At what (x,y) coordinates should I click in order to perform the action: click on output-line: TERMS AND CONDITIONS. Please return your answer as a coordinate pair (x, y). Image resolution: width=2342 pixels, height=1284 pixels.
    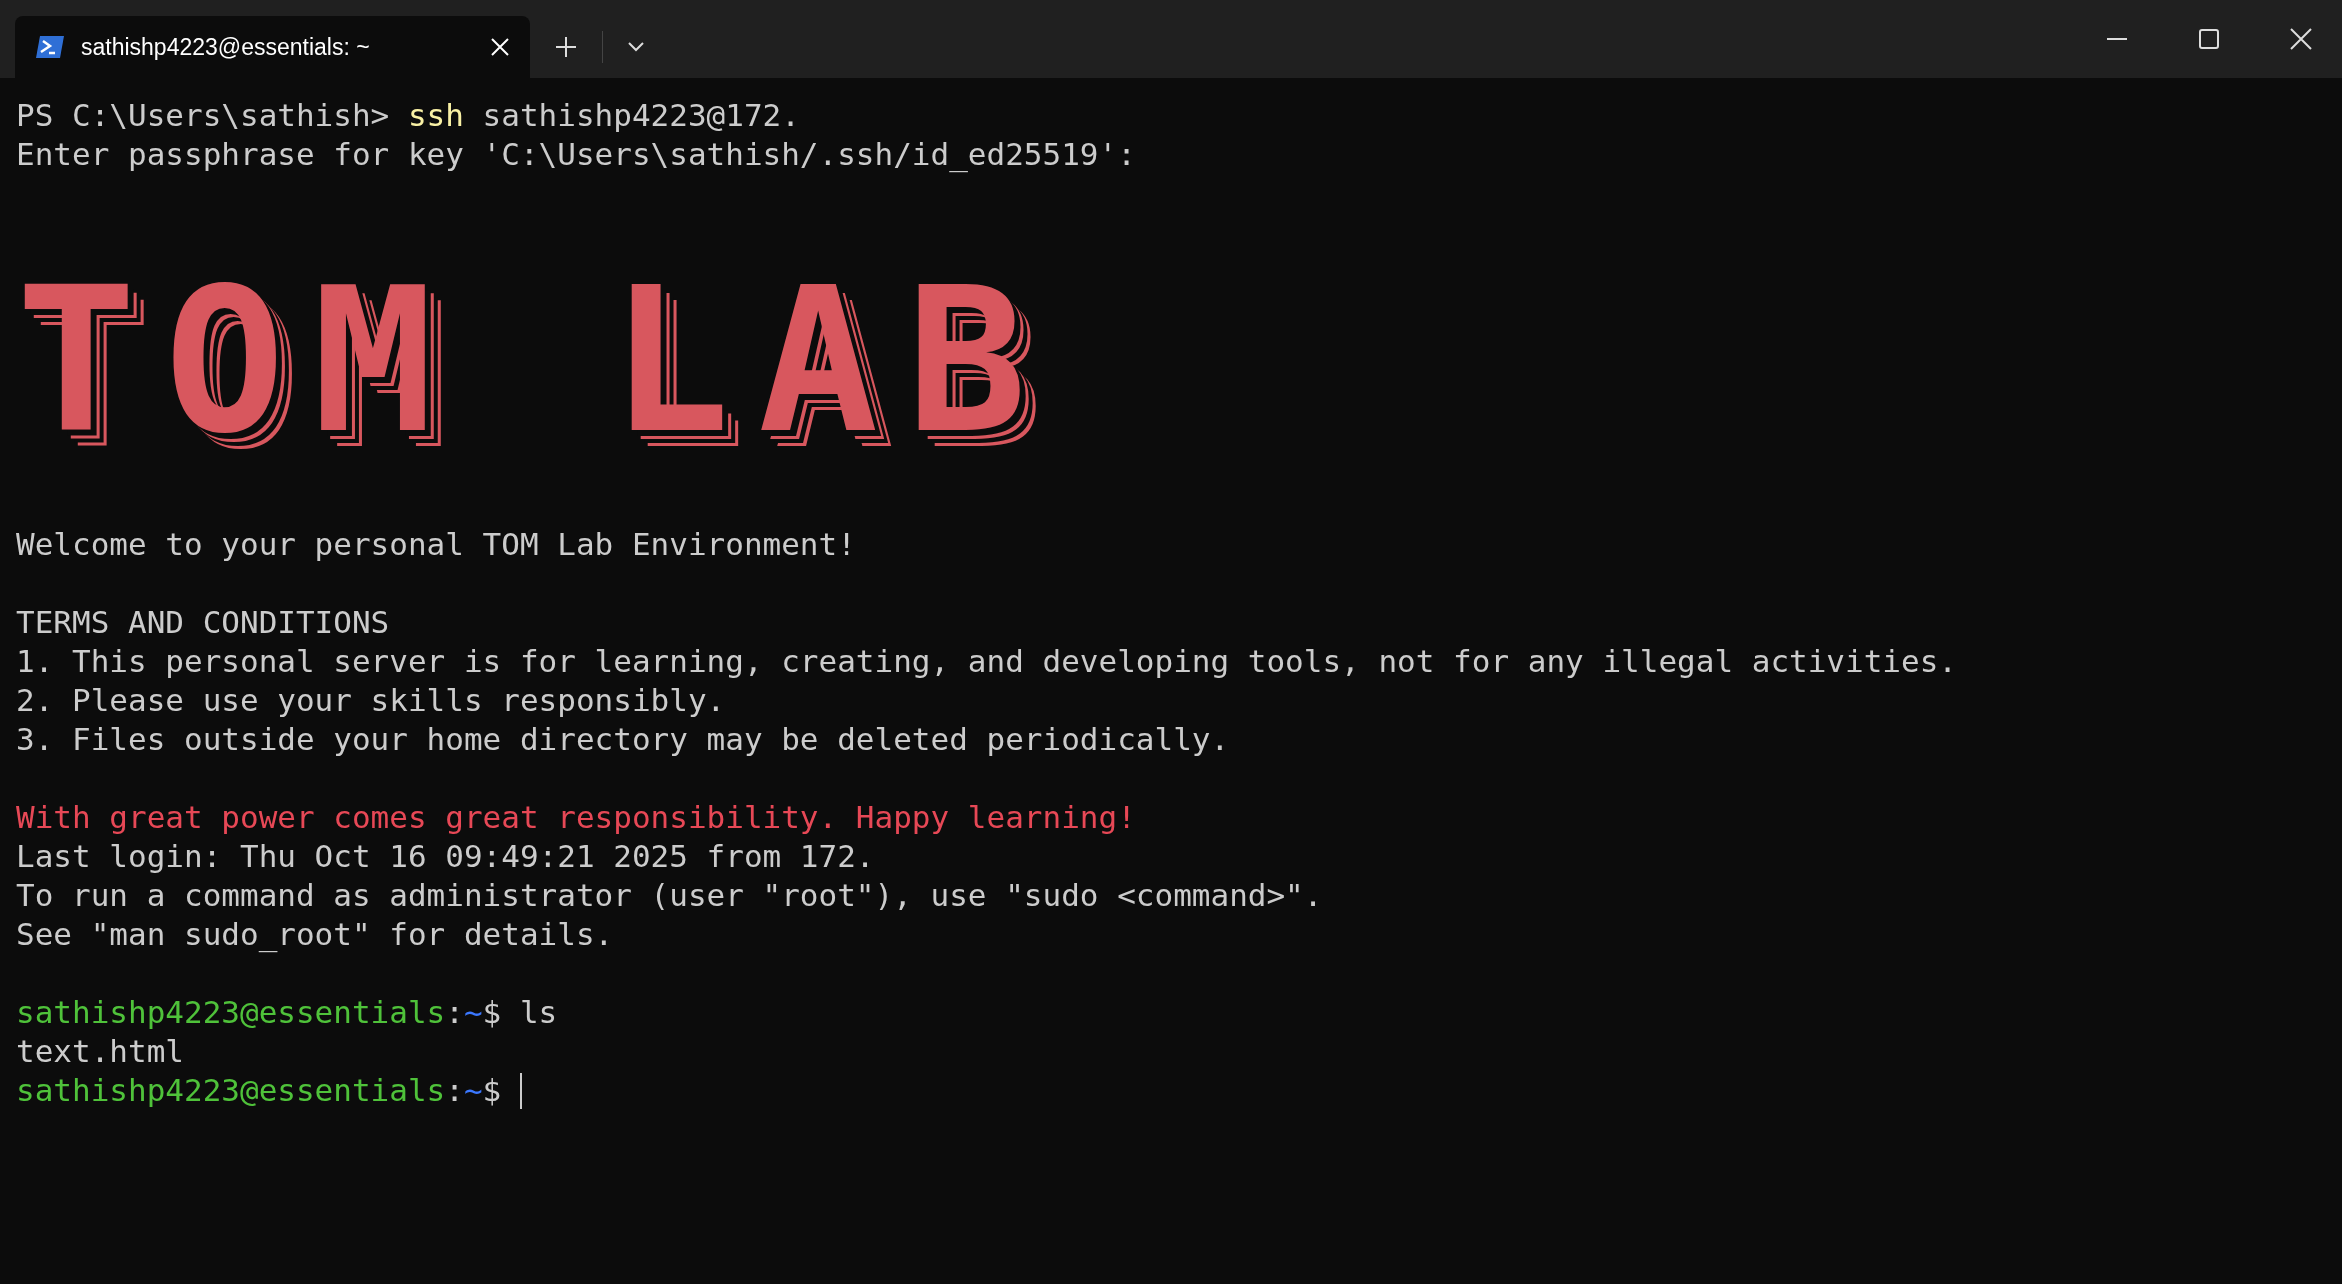
    Looking at the image, I should click on (203, 622).